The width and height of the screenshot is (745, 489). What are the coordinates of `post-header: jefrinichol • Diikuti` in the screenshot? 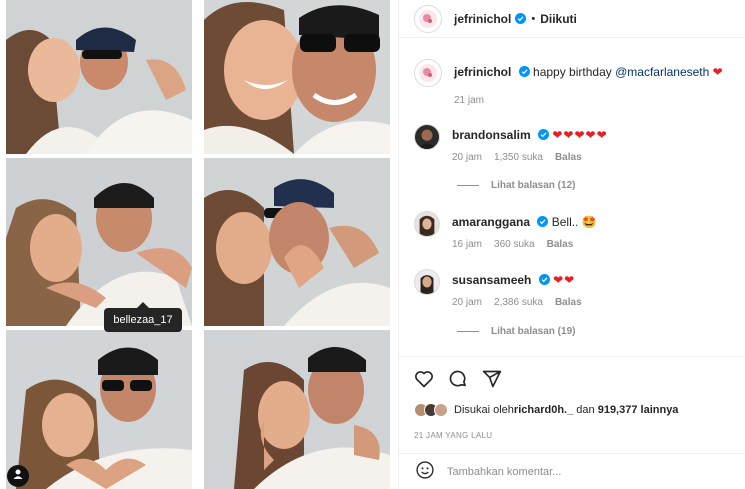 It's located at (572, 19).